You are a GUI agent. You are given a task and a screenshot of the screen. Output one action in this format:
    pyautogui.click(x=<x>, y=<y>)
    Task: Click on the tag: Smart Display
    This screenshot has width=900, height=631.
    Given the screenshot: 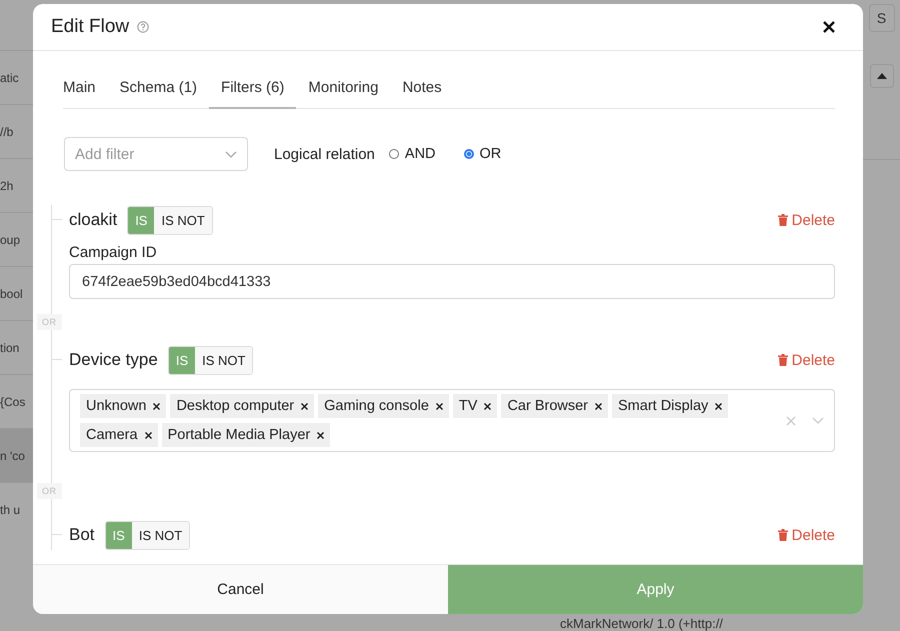 What is the action you would take?
    pyautogui.click(x=670, y=406)
    